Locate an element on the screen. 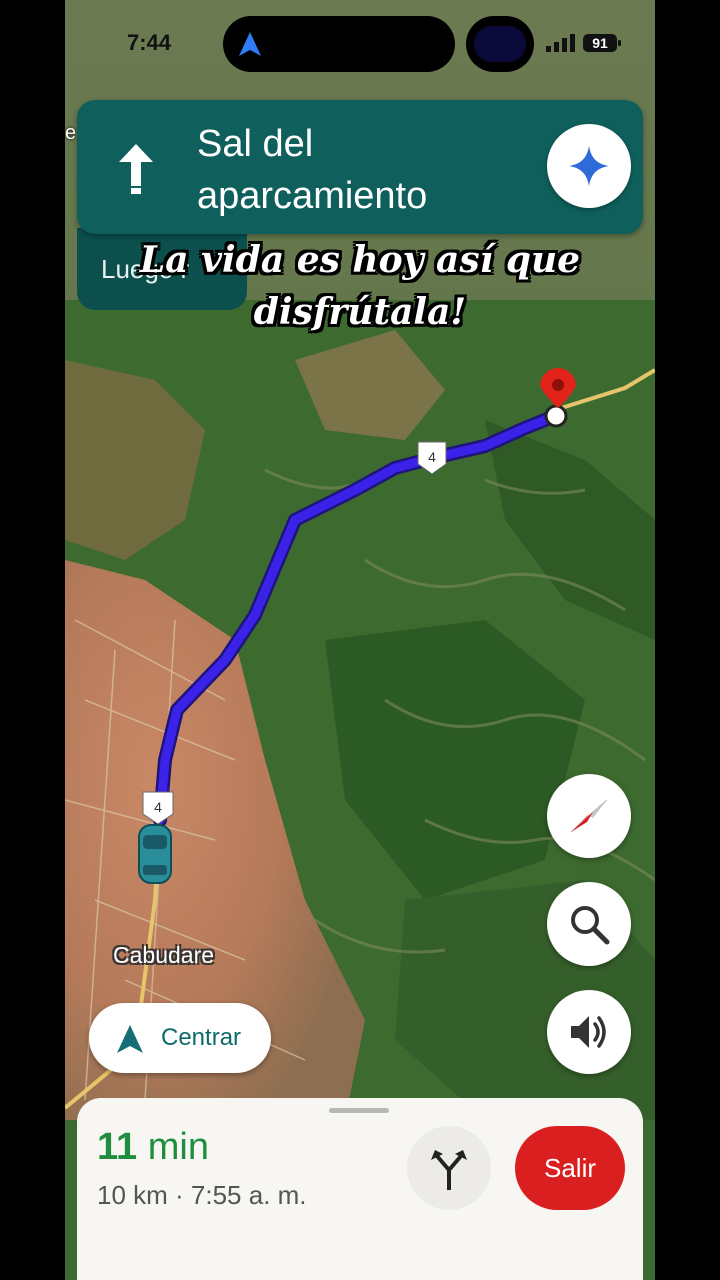 The image size is (720, 1280). navigation-instruction: Sal del aparcamiento is located at coordinates (312, 170).